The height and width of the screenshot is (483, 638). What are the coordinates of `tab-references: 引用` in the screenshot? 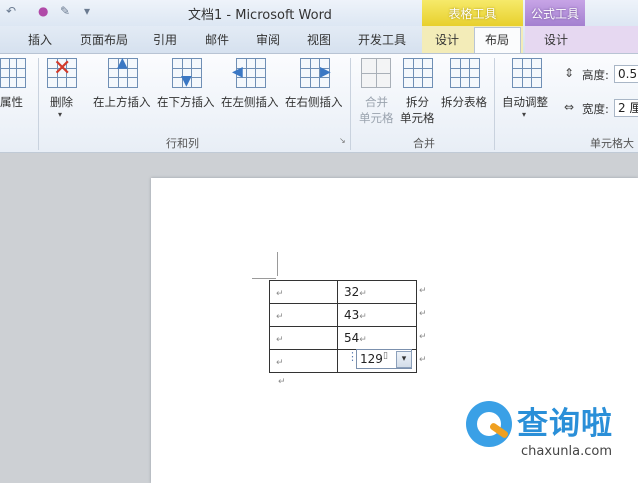 It's located at (165, 39).